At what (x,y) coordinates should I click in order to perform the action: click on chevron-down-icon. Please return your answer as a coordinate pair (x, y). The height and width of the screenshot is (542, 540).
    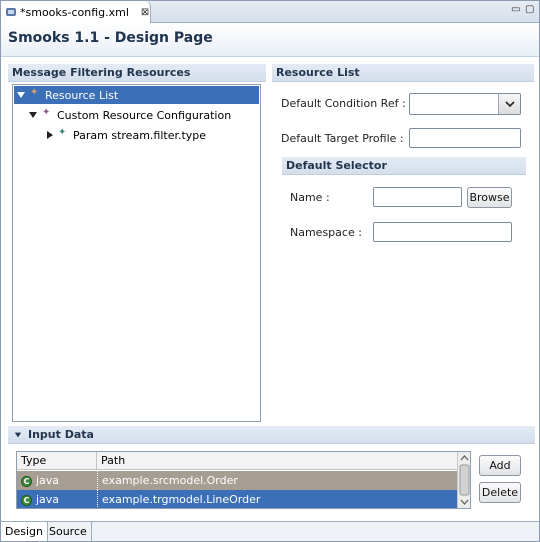
    Looking at the image, I should click on (509, 104).